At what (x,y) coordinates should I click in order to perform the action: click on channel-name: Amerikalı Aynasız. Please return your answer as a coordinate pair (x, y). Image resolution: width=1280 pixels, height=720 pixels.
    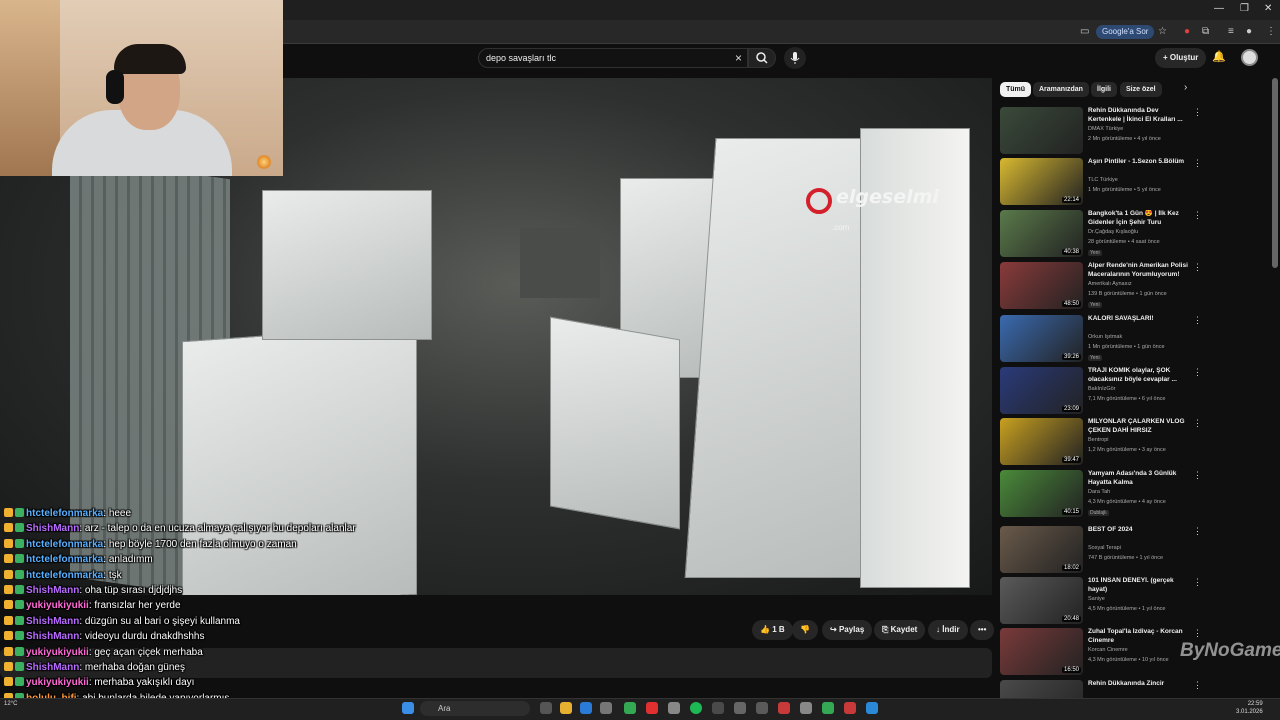
    Looking at the image, I should click on (1110, 284).